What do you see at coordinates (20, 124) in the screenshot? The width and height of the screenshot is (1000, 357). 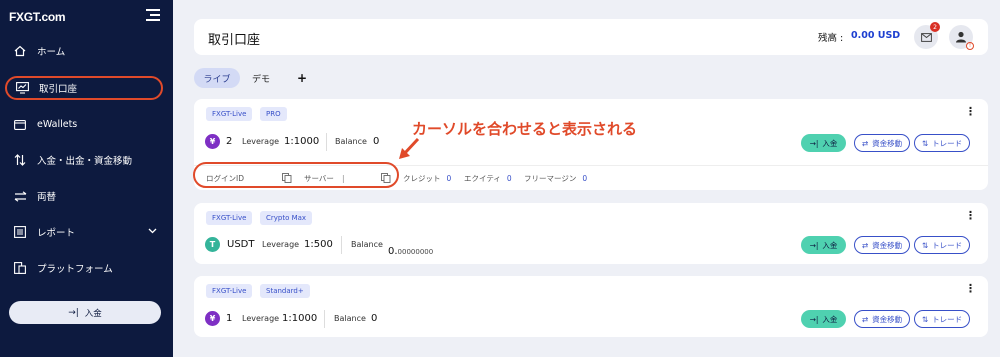 I see `wallet-icon` at bounding box center [20, 124].